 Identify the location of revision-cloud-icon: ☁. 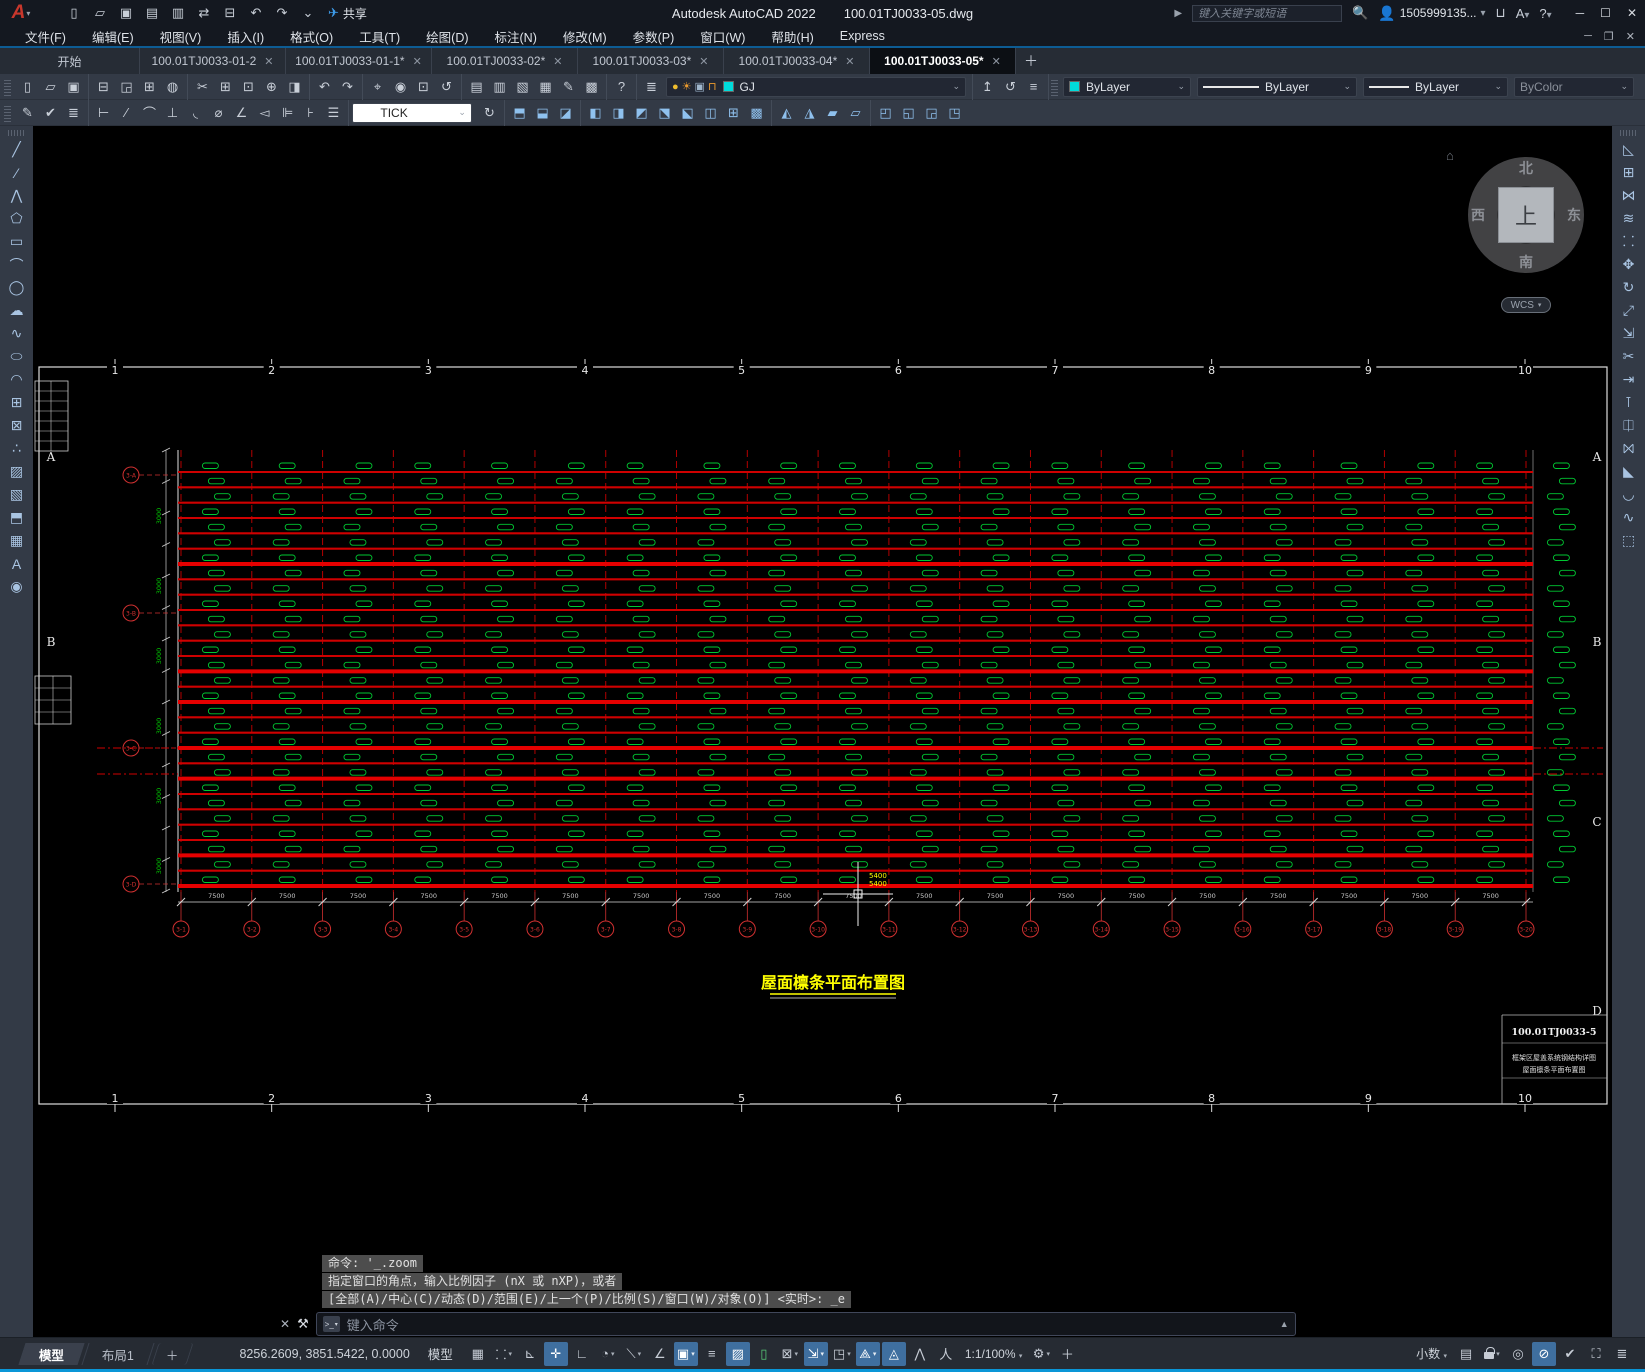
(17, 310).